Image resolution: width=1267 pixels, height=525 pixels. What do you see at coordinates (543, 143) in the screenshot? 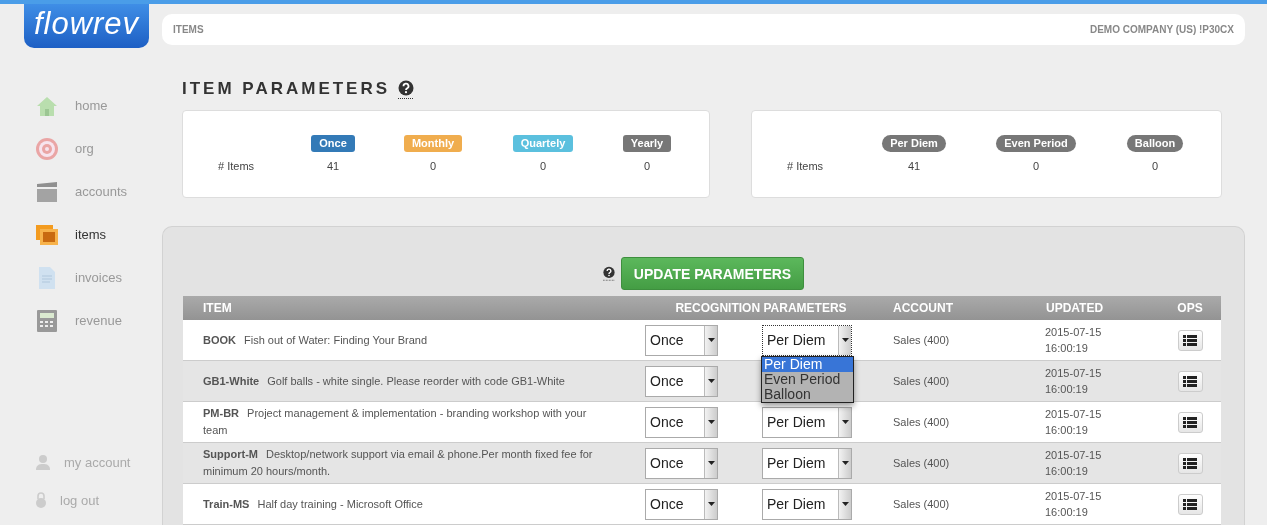
I see `frequency-badge: Quartely` at bounding box center [543, 143].